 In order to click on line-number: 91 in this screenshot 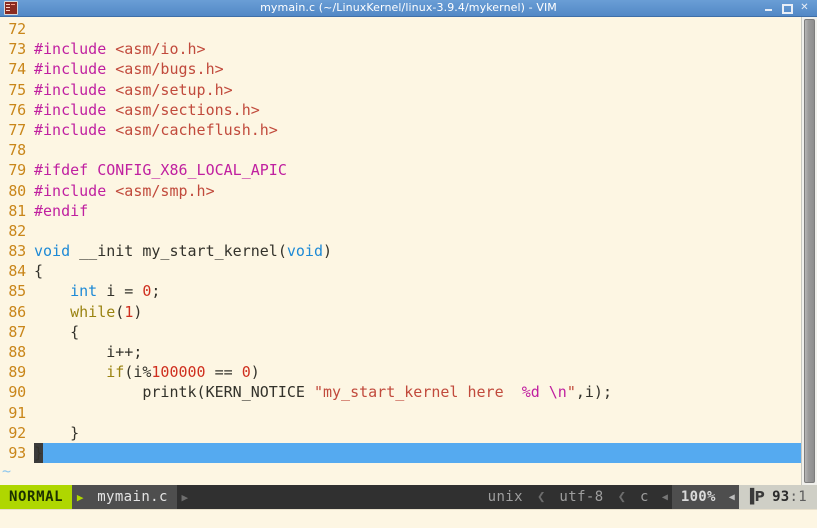, I will do `click(17, 412)`.